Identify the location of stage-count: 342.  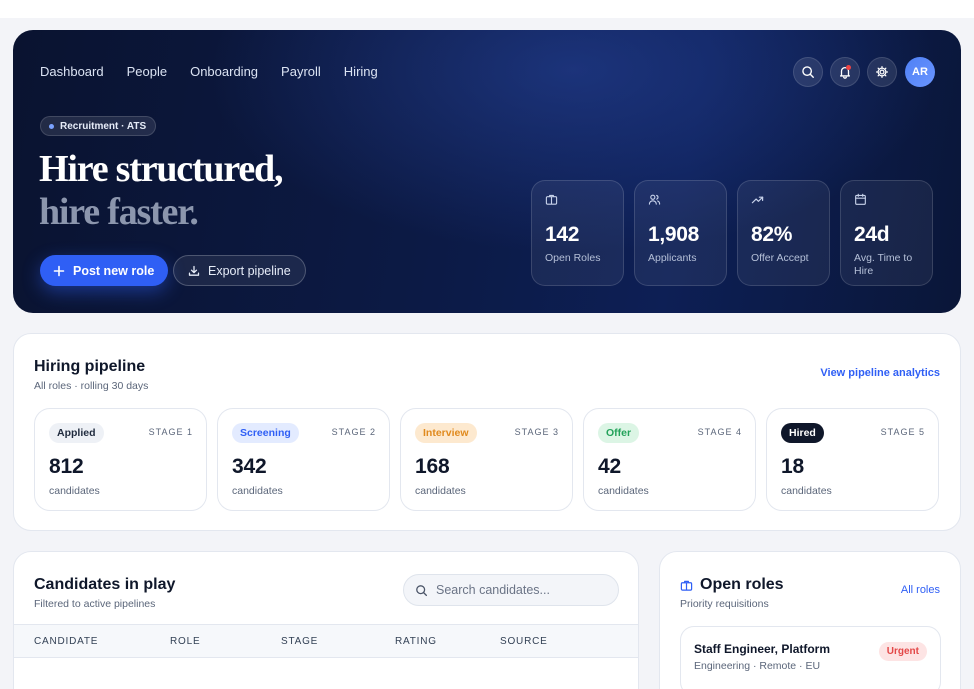
(249, 466).